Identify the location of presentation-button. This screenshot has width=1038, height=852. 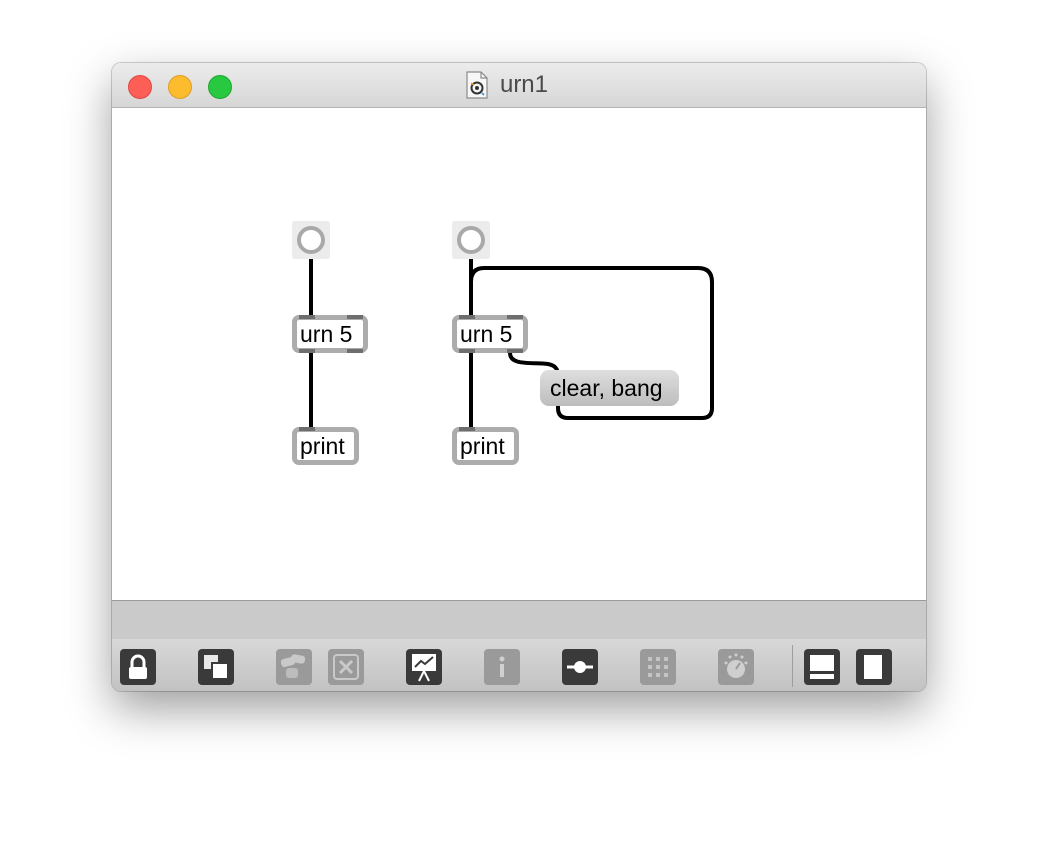
(424, 667).